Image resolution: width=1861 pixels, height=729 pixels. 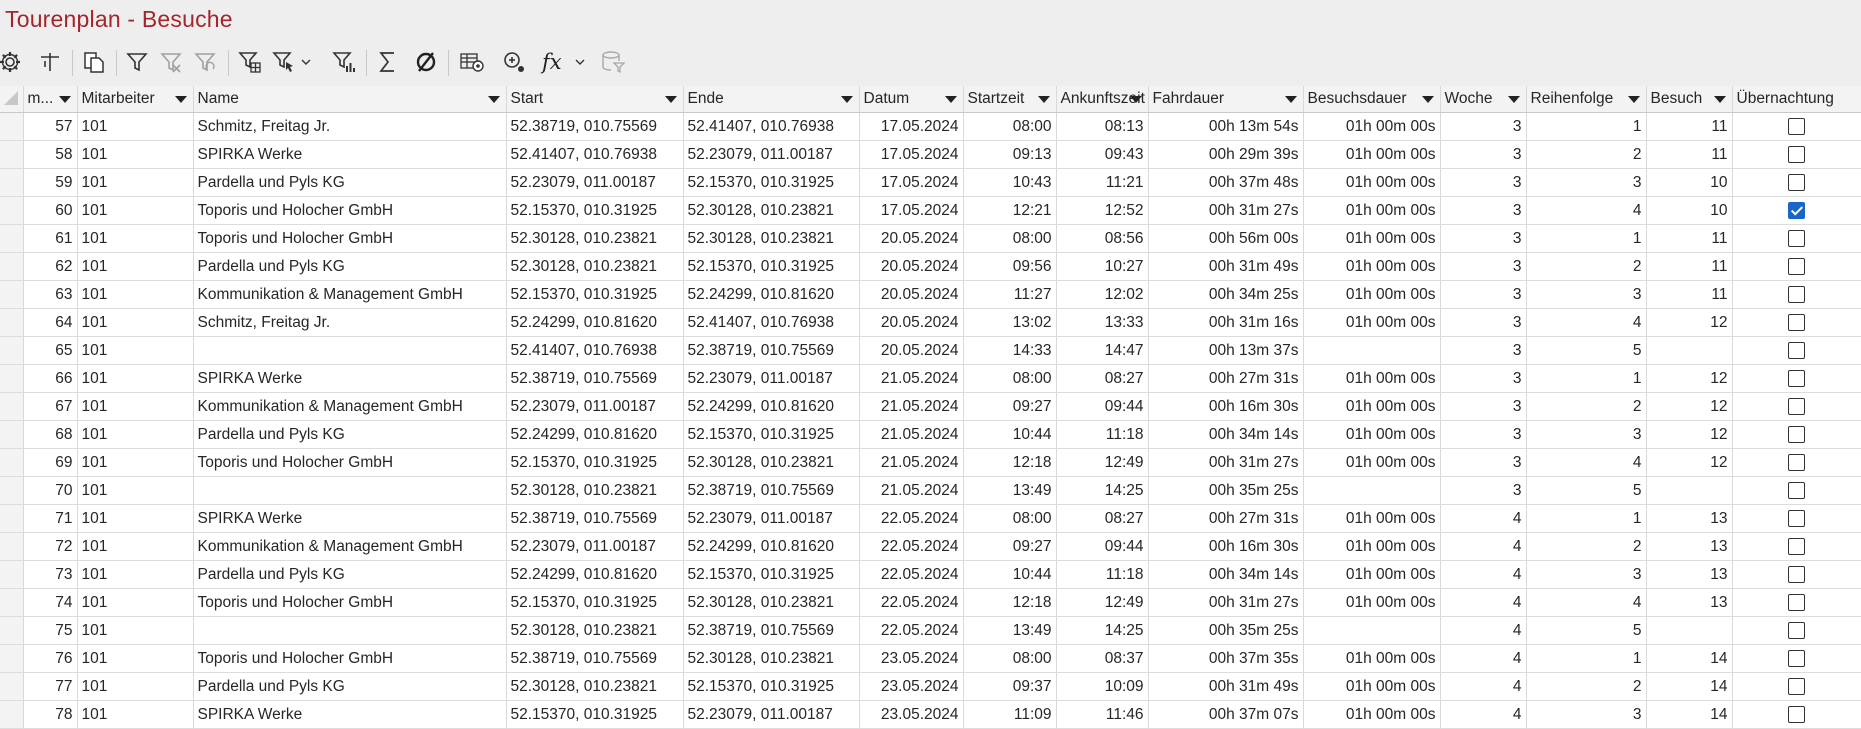 I want to click on cell-besuch: 10, so click(x=1689, y=210).